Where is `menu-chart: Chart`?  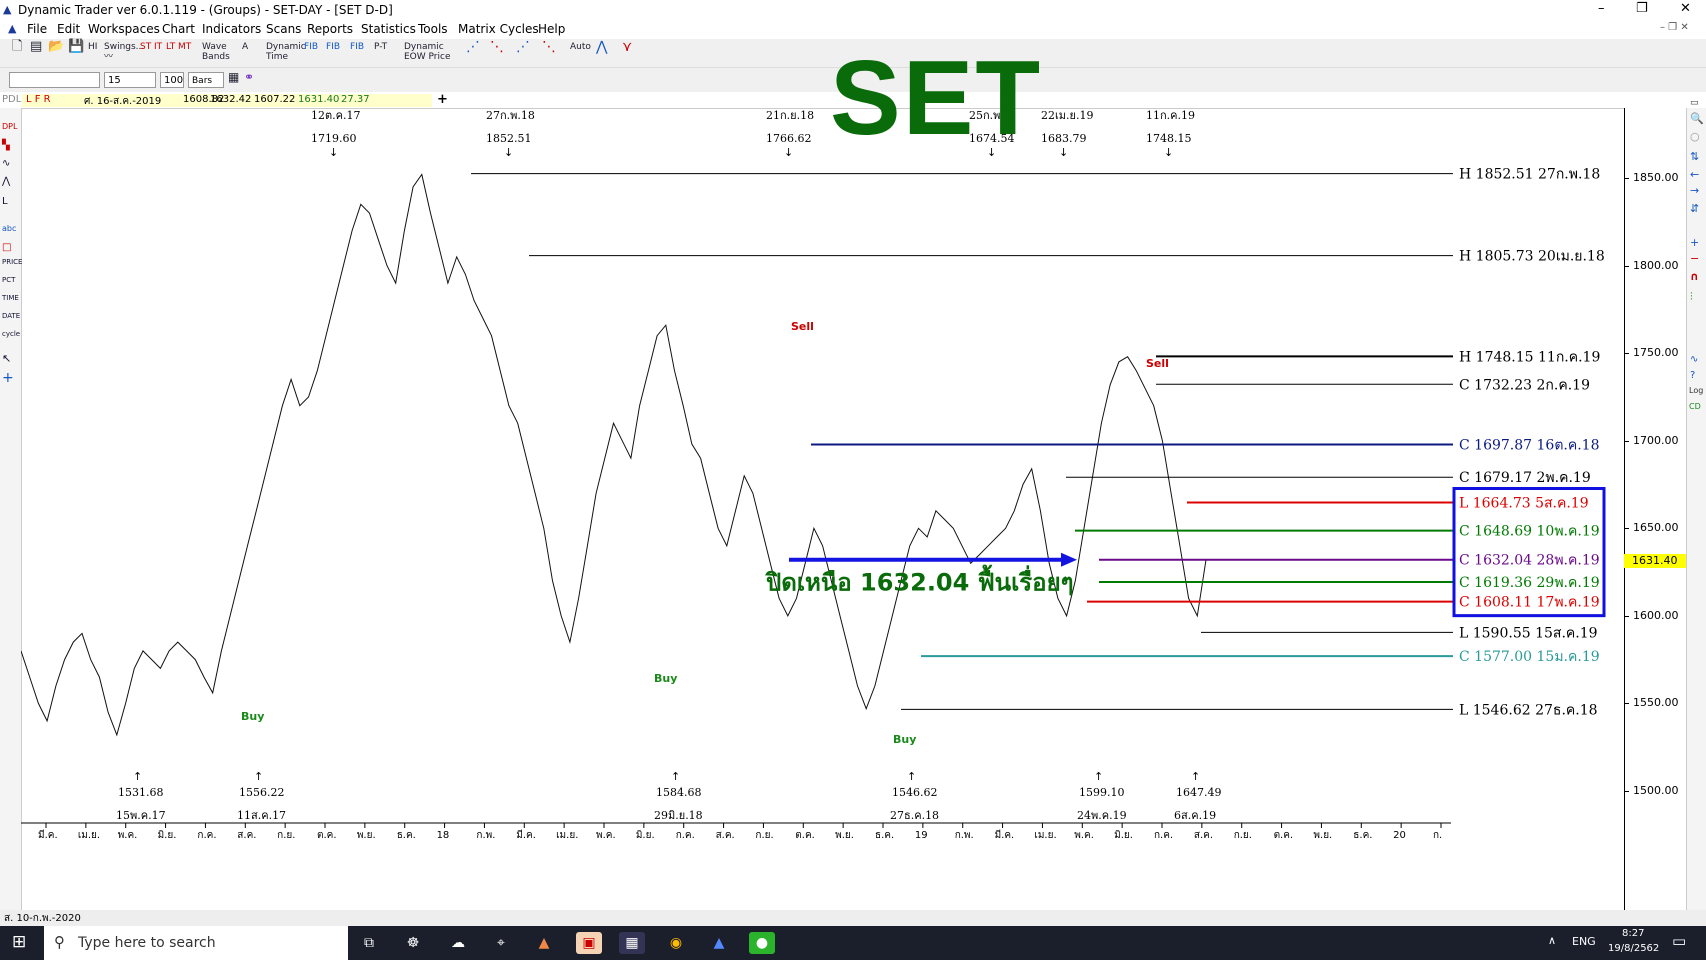 menu-chart: Chart is located at coordinates (178, 29).